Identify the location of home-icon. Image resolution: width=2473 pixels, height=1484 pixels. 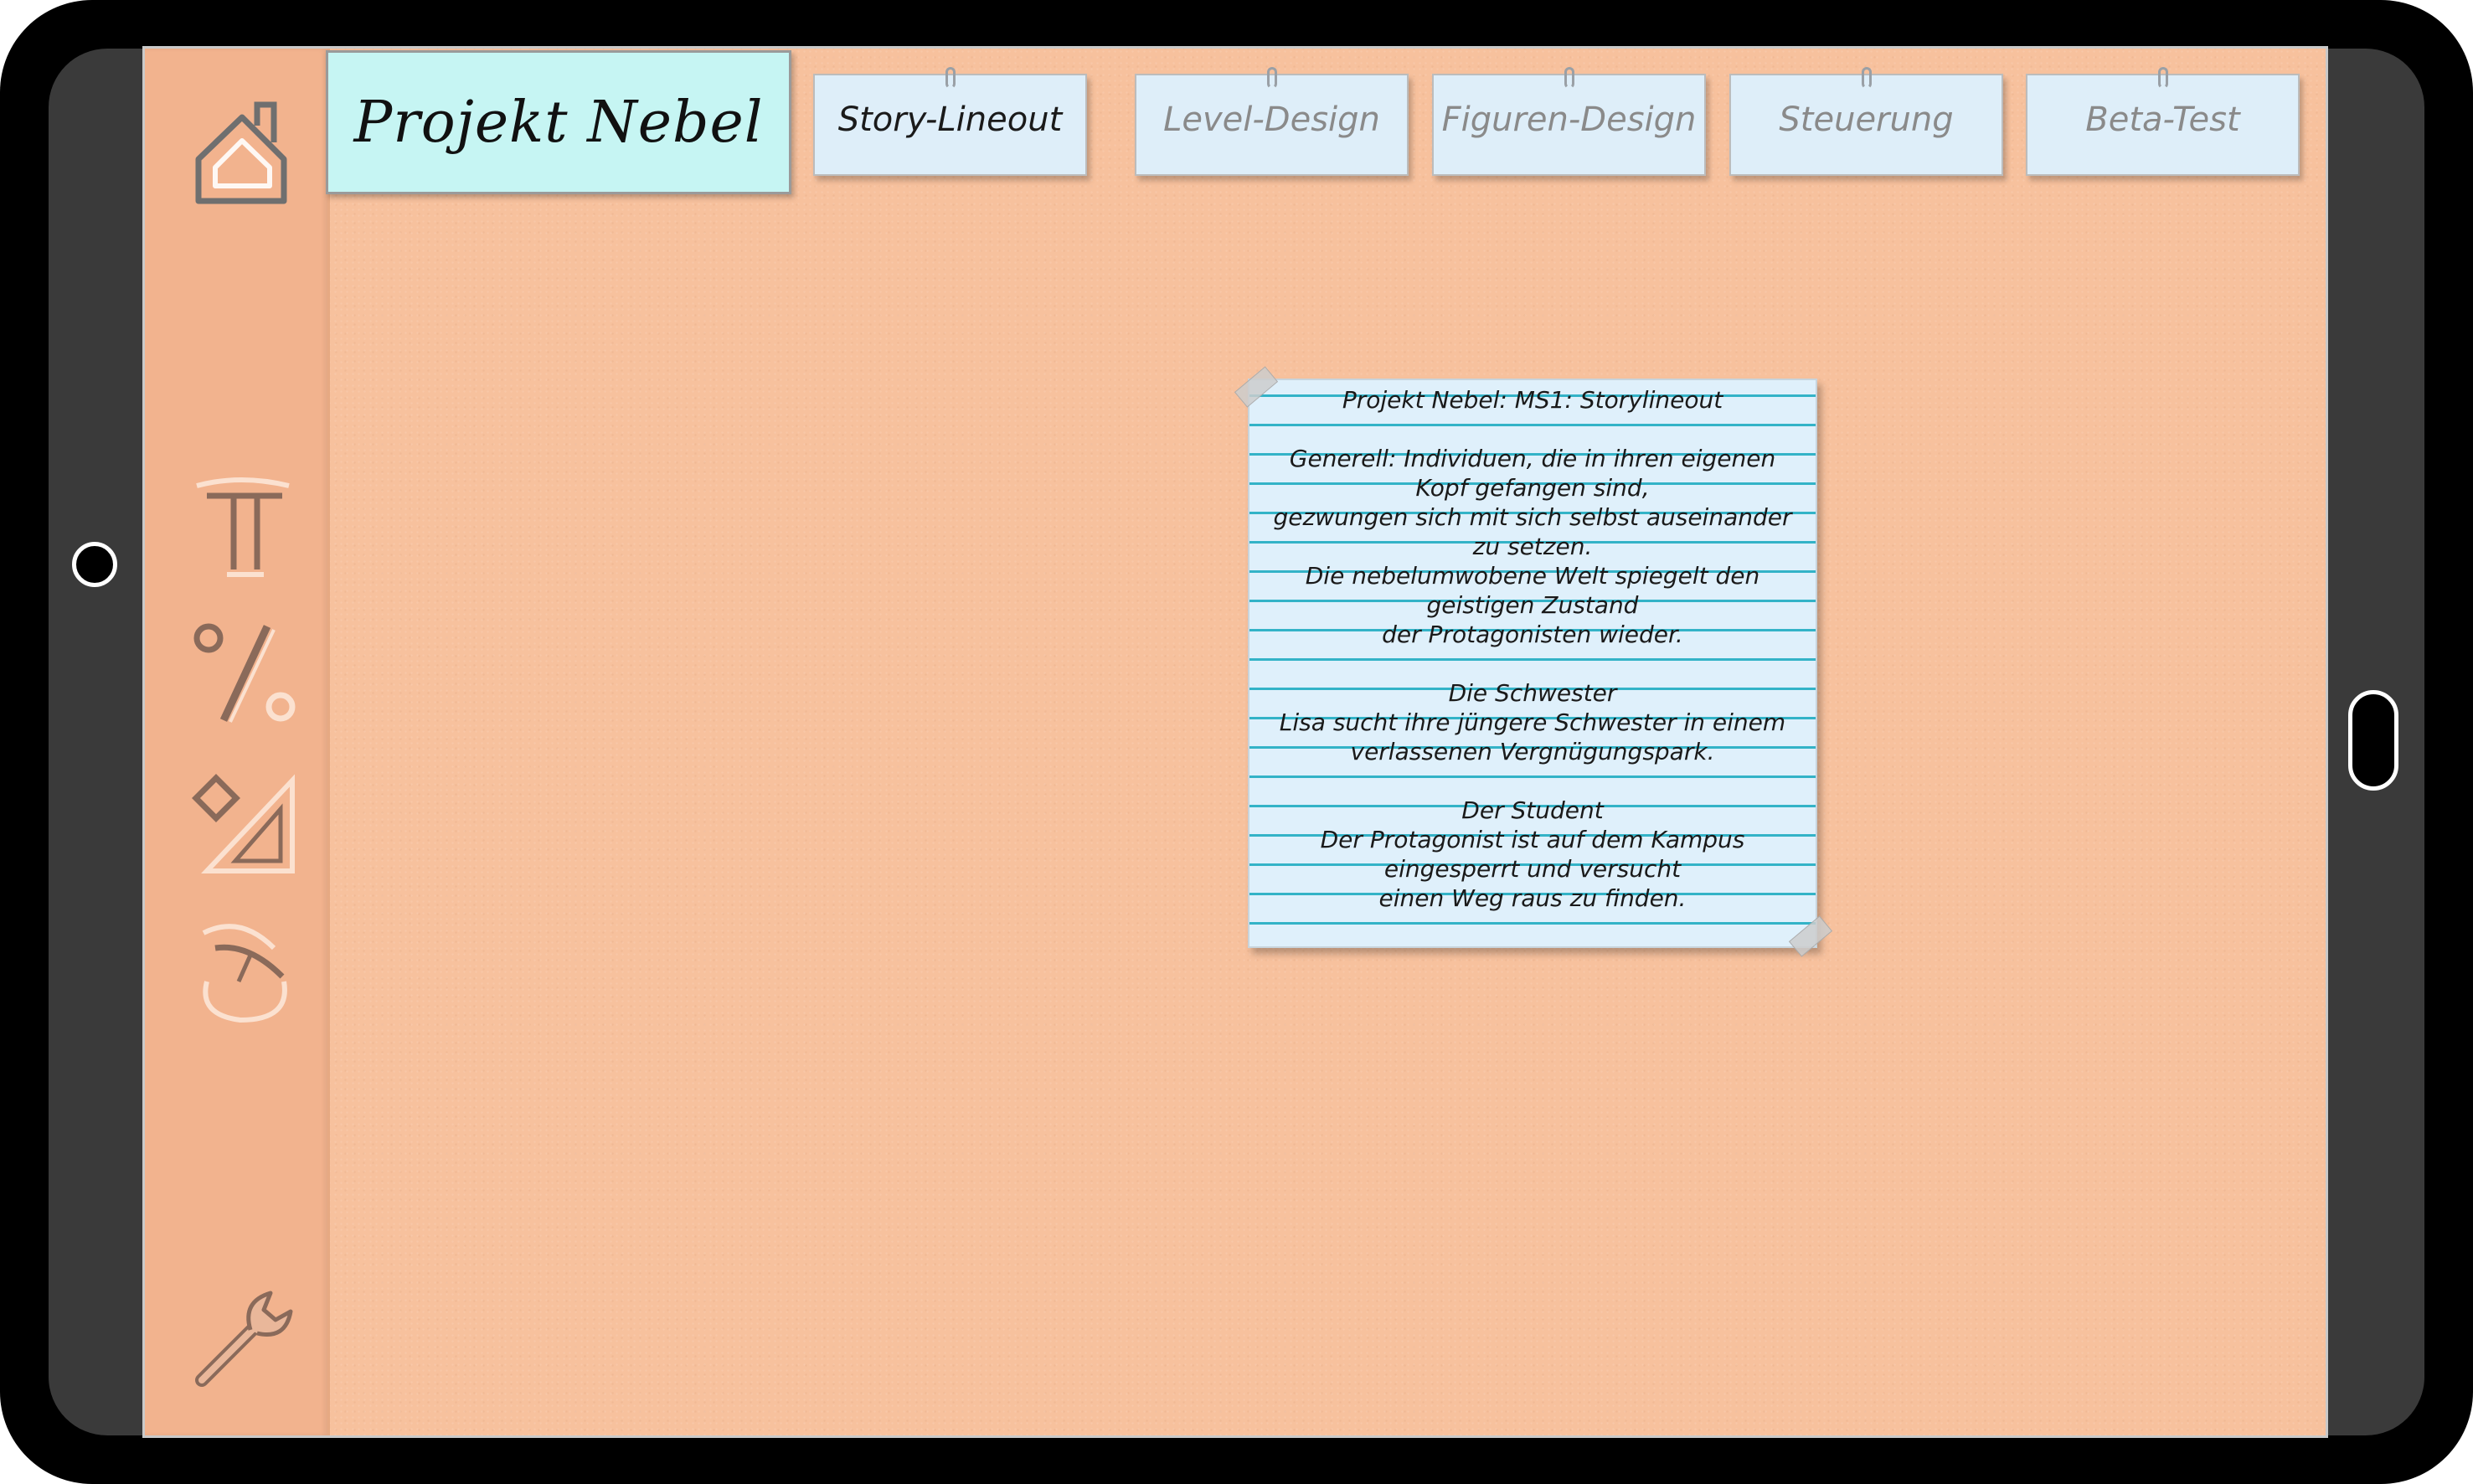
(246, 148).